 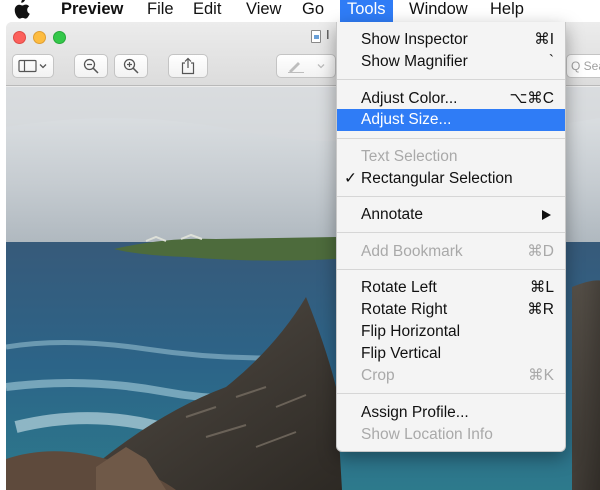 What do you see at coordinates (328, 34) in the screenshot?
I see `window-title: I` at bounding box center [328, 34].